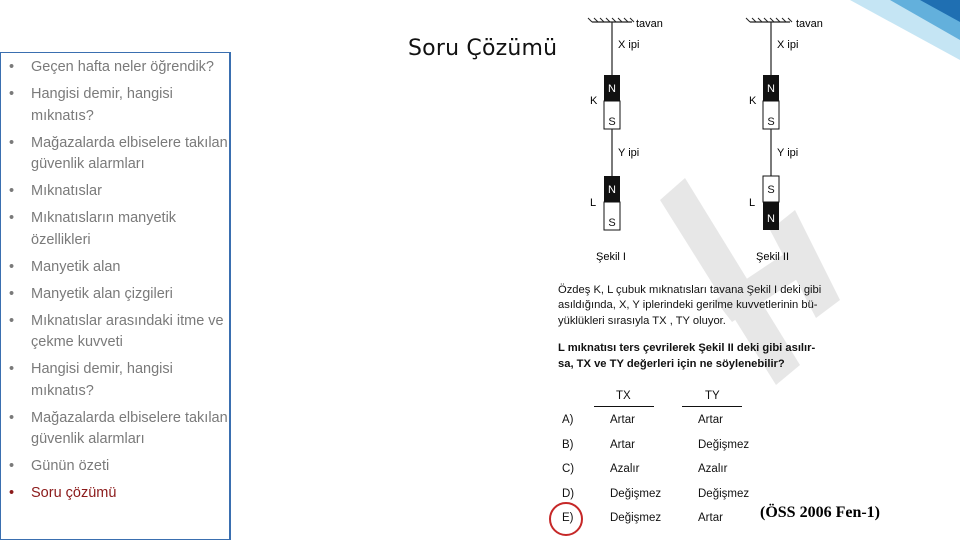  I want to click on sidebar-item-active: • Soru çözümü, so click(115, 494).